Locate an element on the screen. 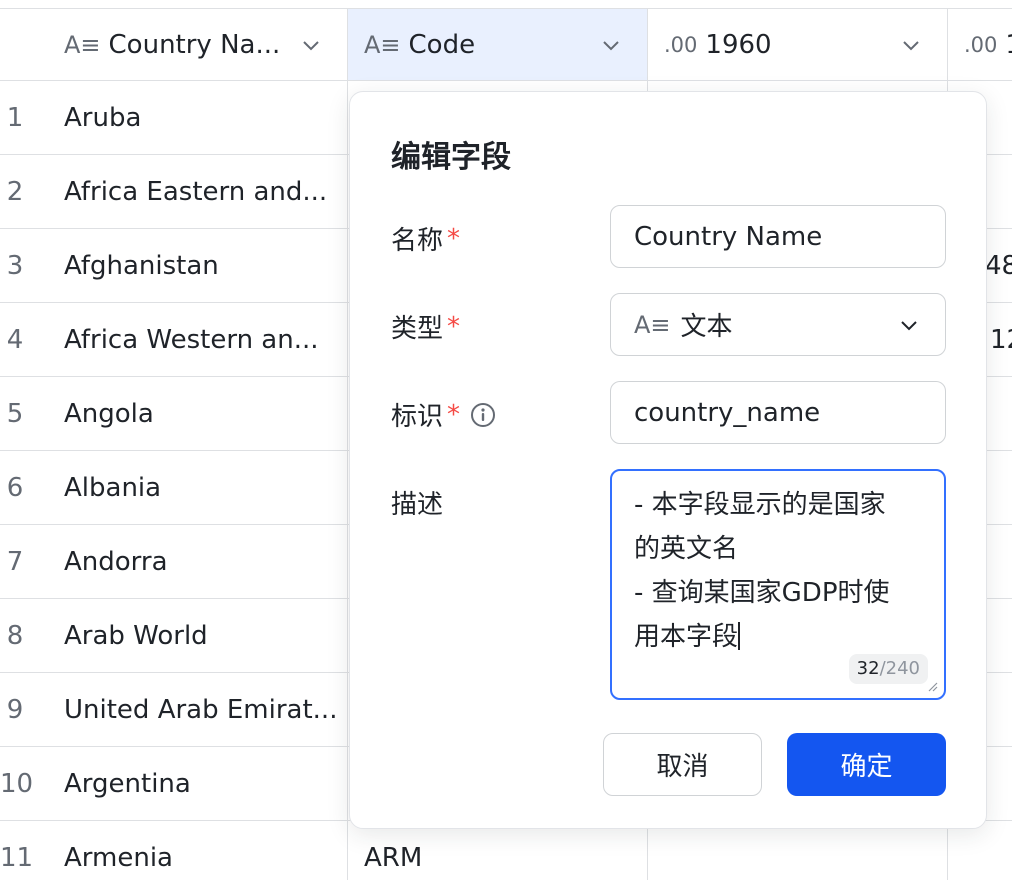  row-number: 7 is located at coordinates (15, 562).